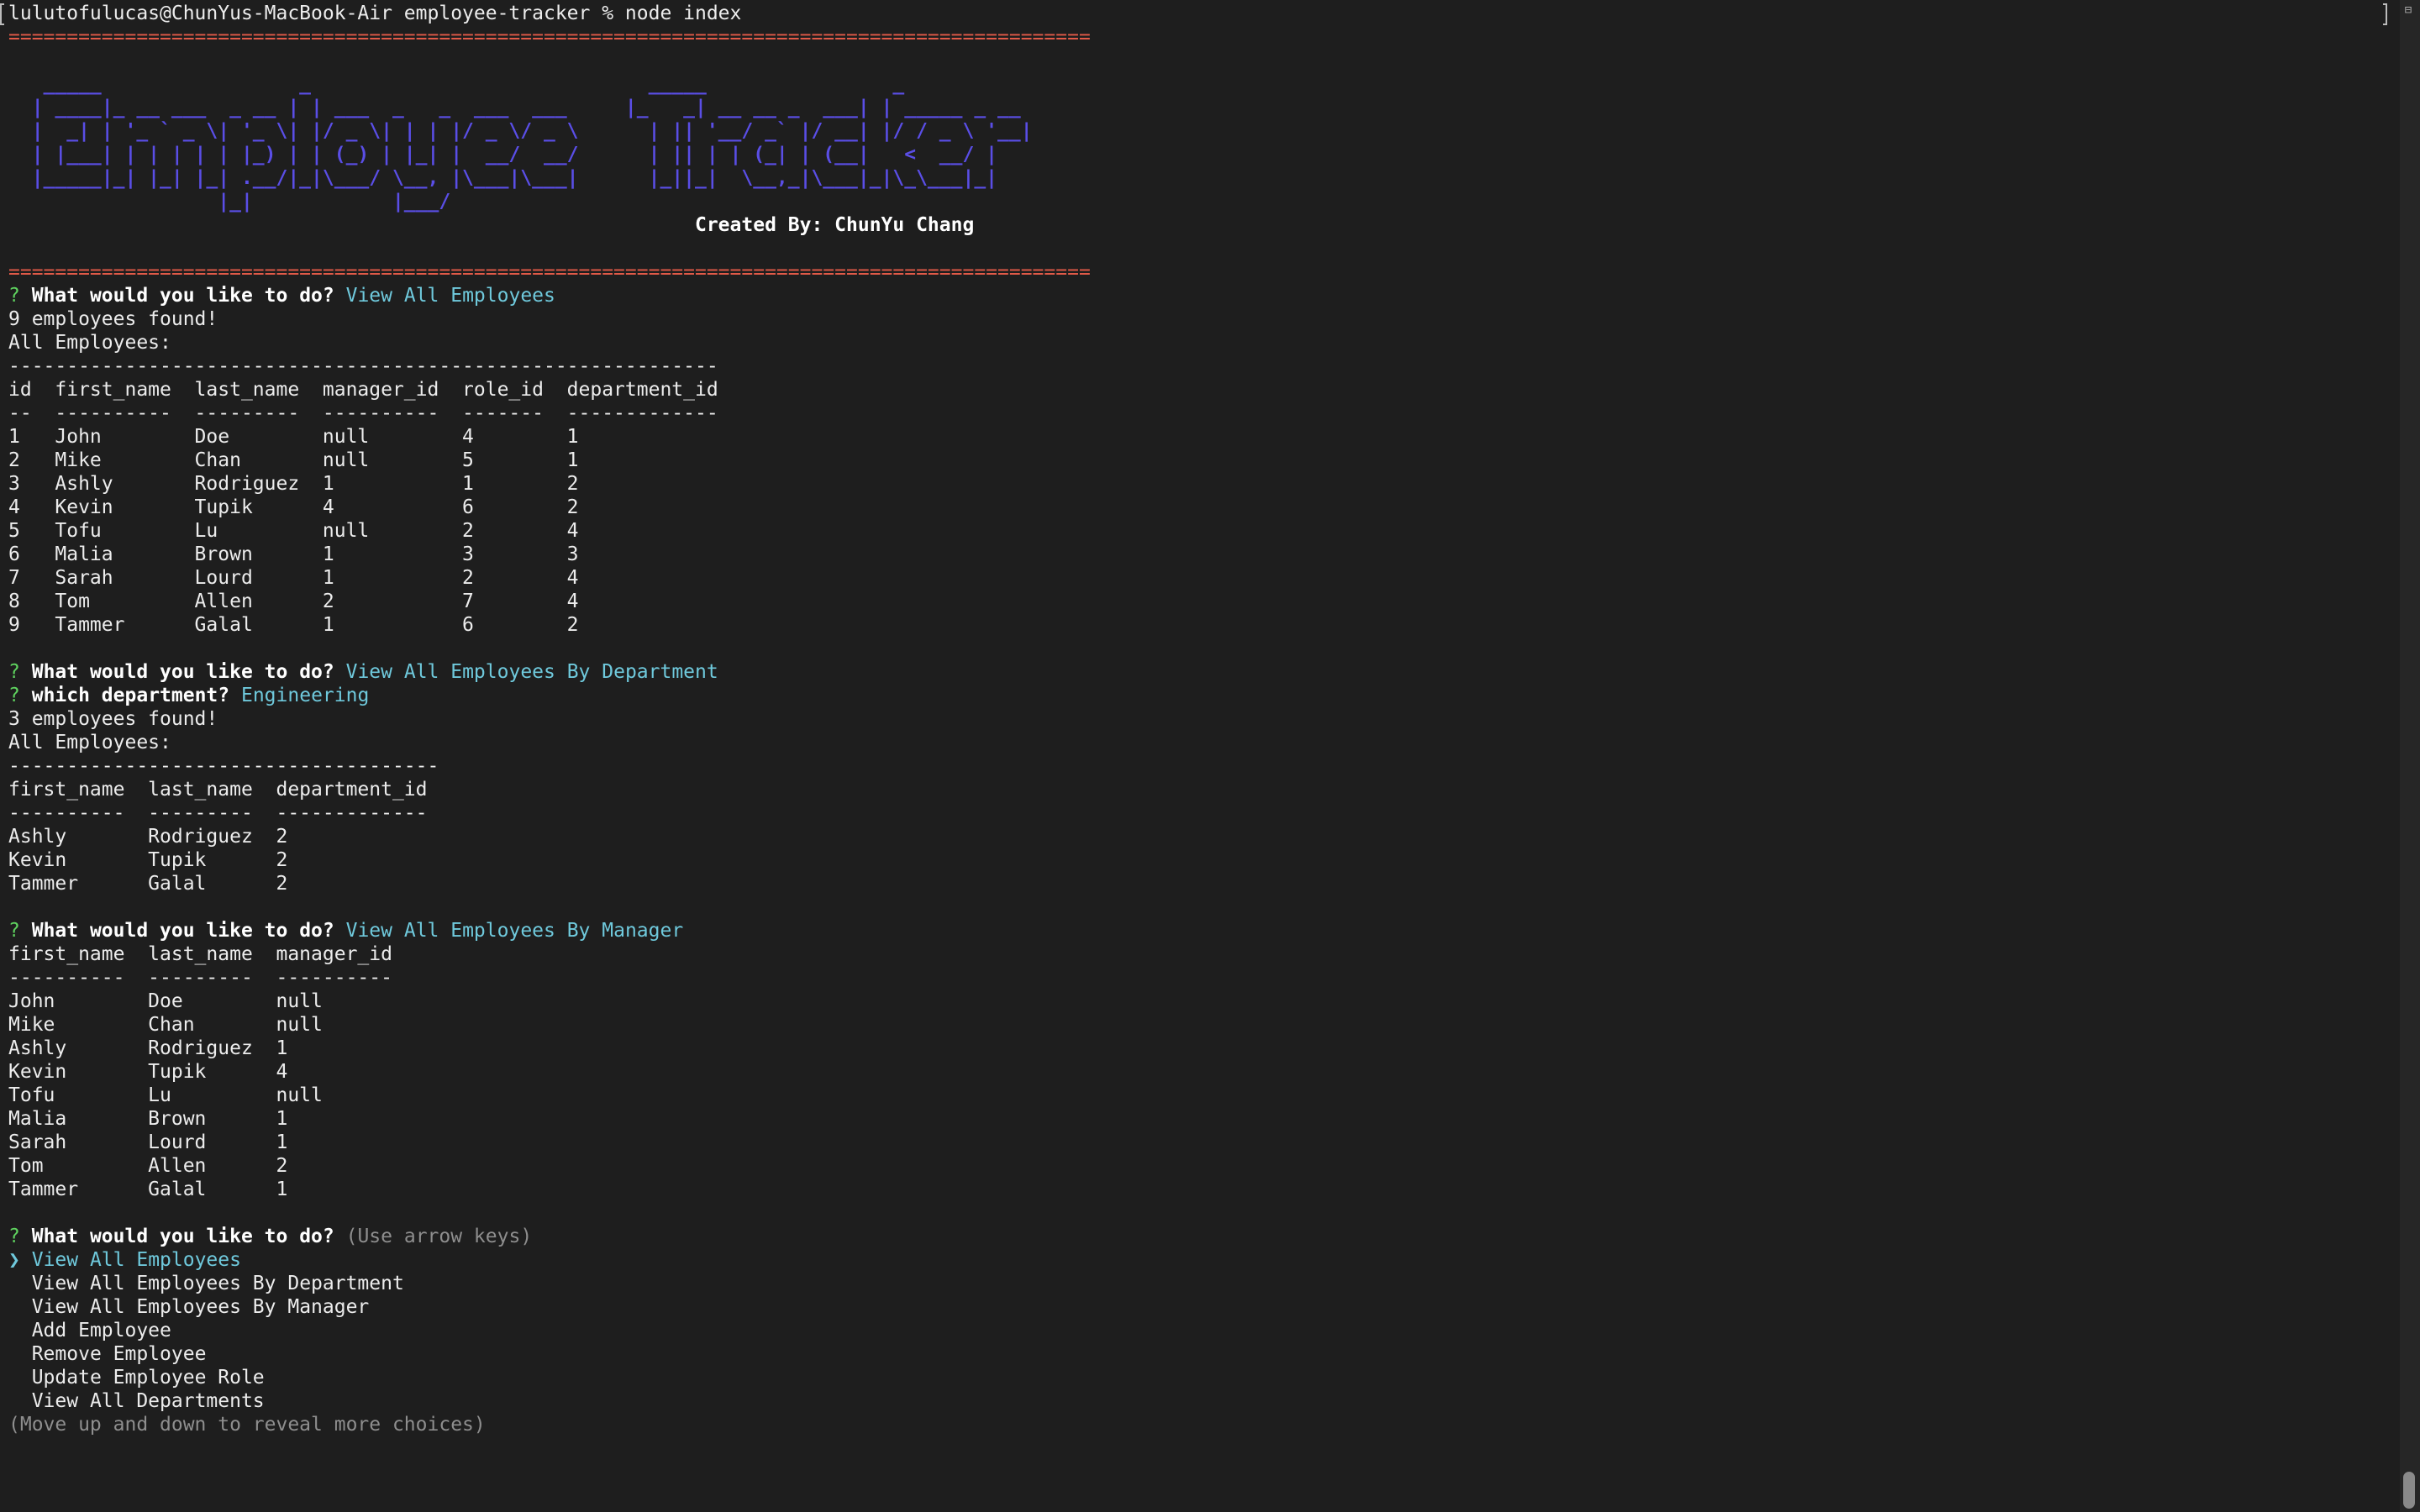  Describe the element at coordinates (456, 84) in the screenshot. I see `banner-ascii-line-1: _____ _ _____ _` at that location.